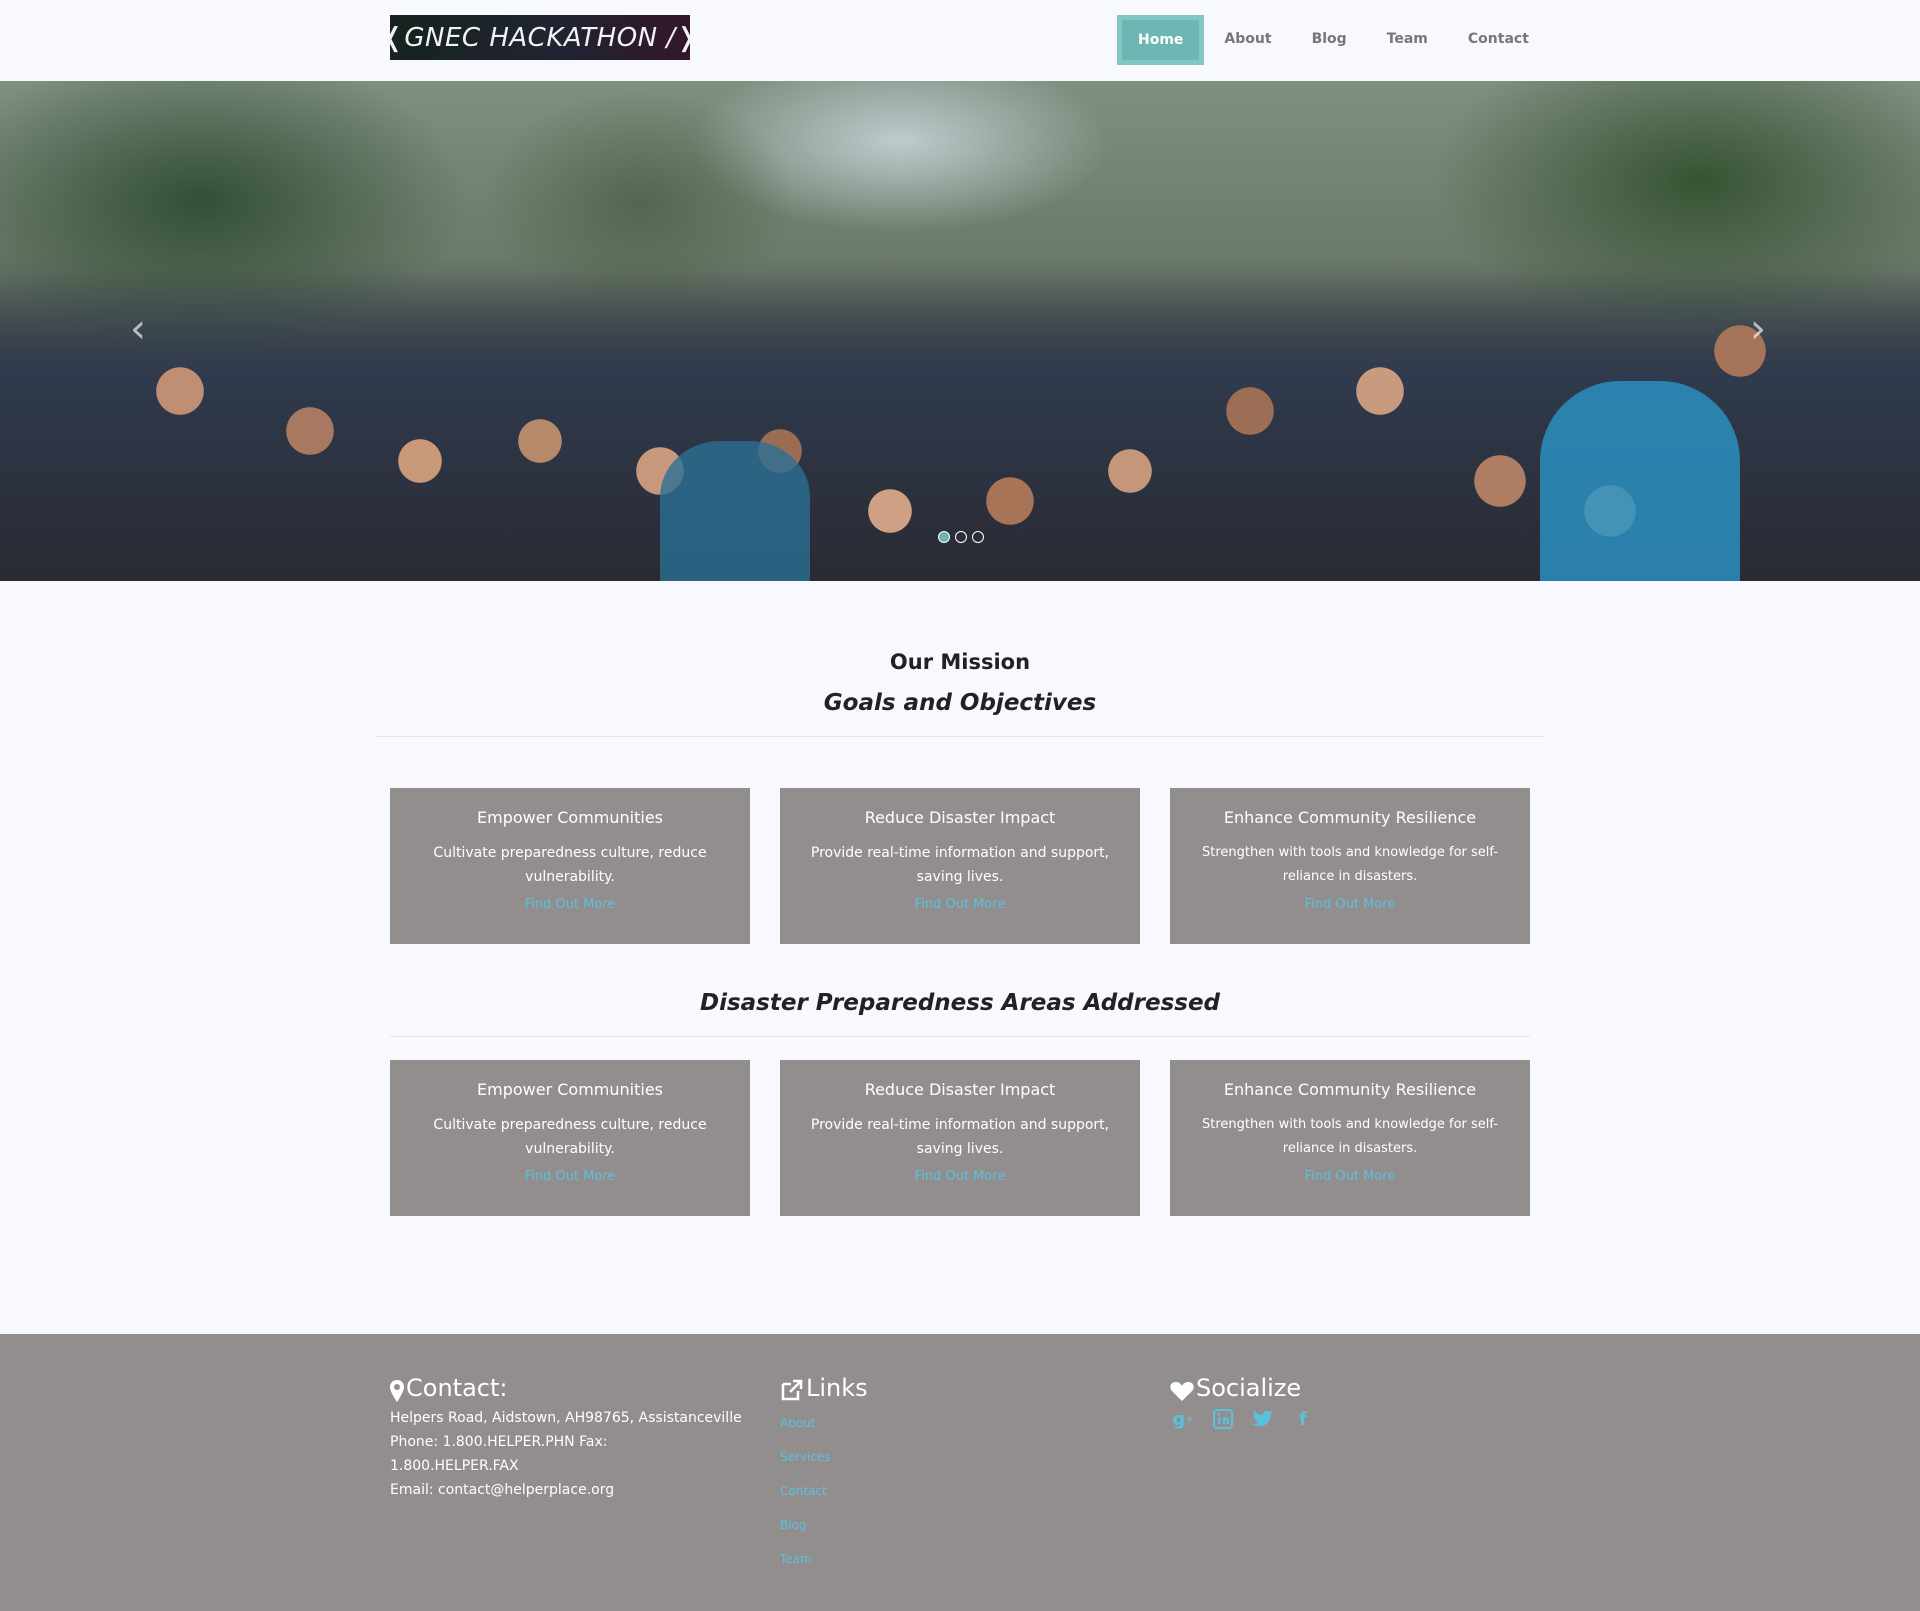 The height and width of the screenshot is (1611, 1920). I want to click on footer-links-title: Links, so click(837, 1388).